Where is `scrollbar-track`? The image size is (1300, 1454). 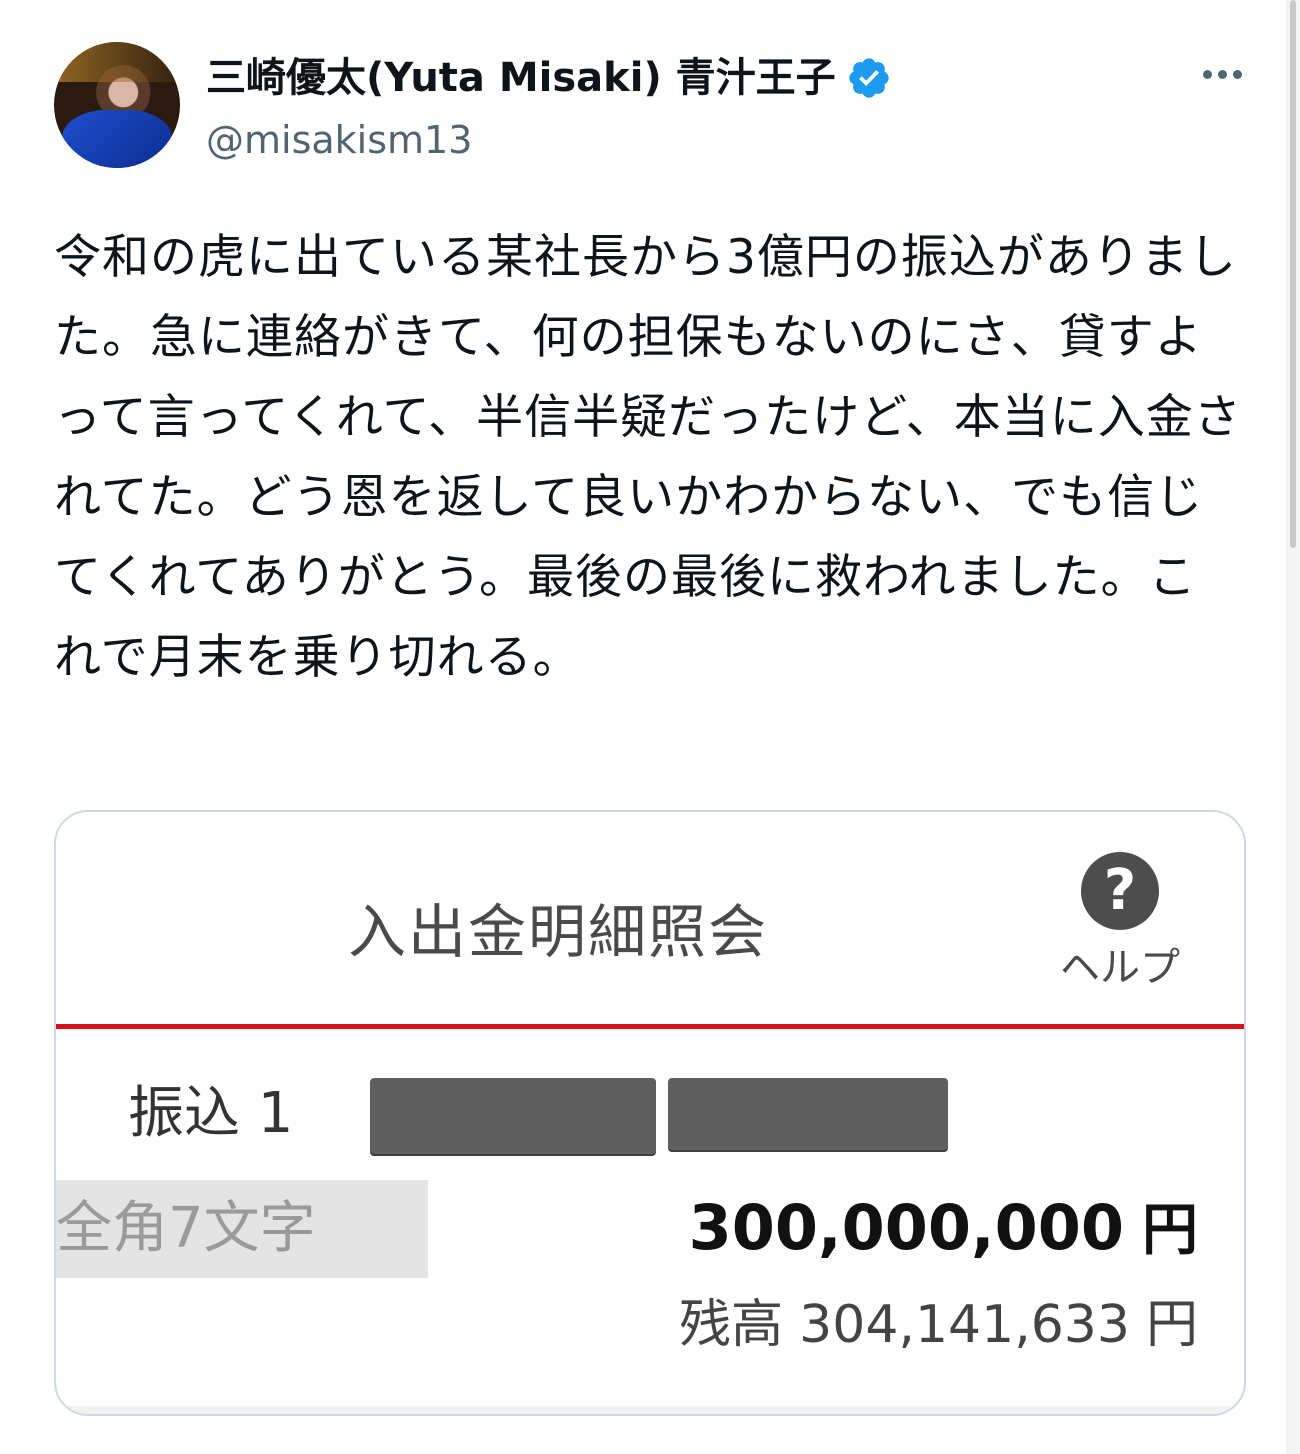
scrollbar-track is located at coordinates (1293, 727).